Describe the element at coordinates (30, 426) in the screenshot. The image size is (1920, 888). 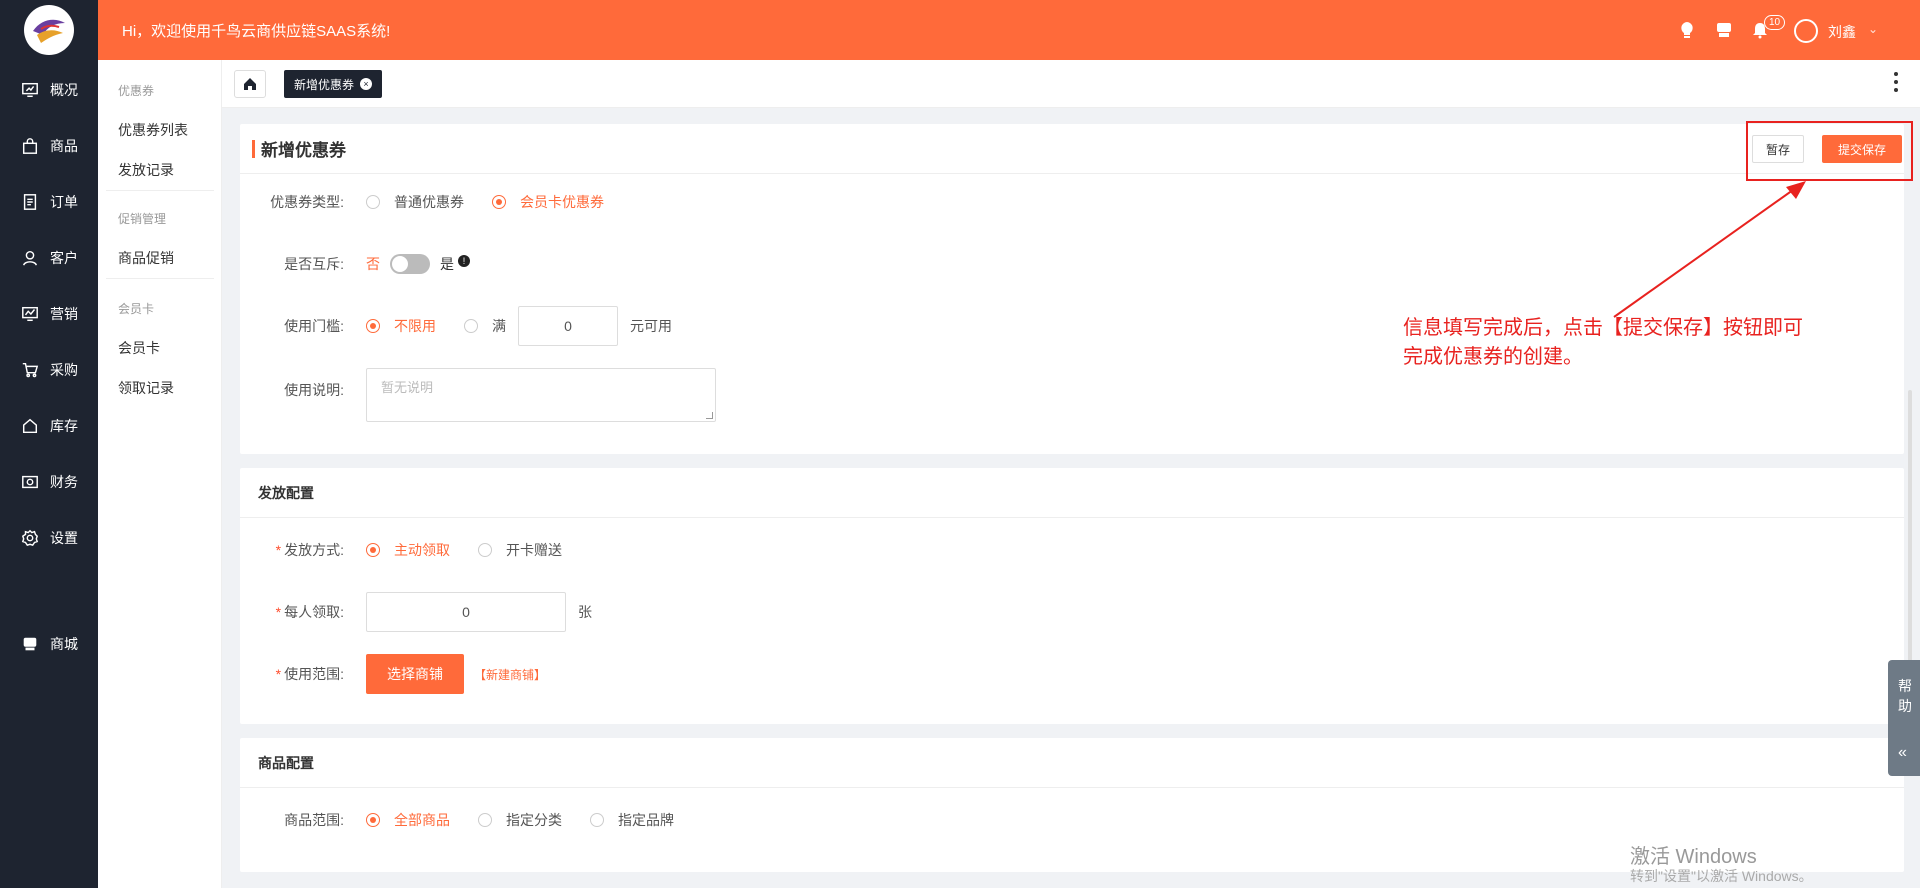
I see `house-icon` at that location.